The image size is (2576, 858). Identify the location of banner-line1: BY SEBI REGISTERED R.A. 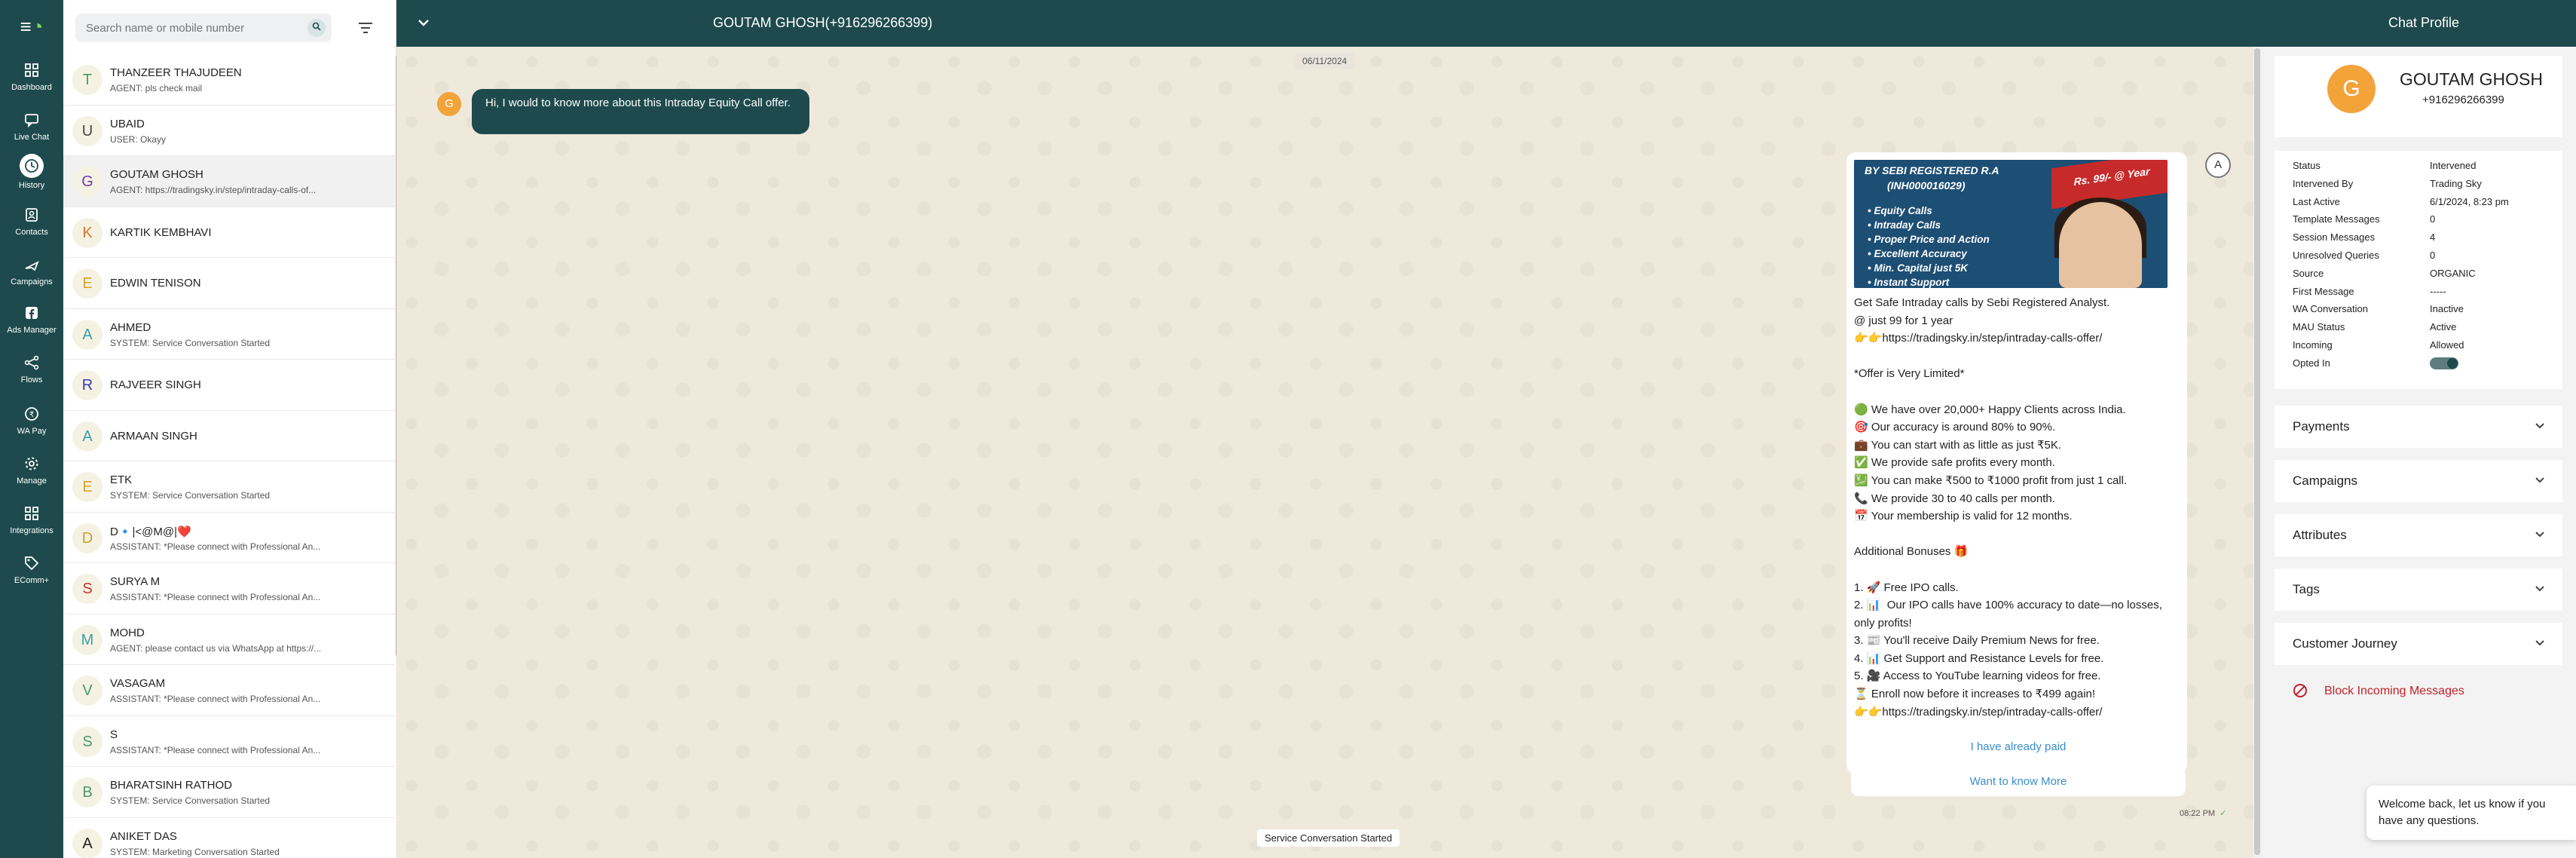
(1932, 170).